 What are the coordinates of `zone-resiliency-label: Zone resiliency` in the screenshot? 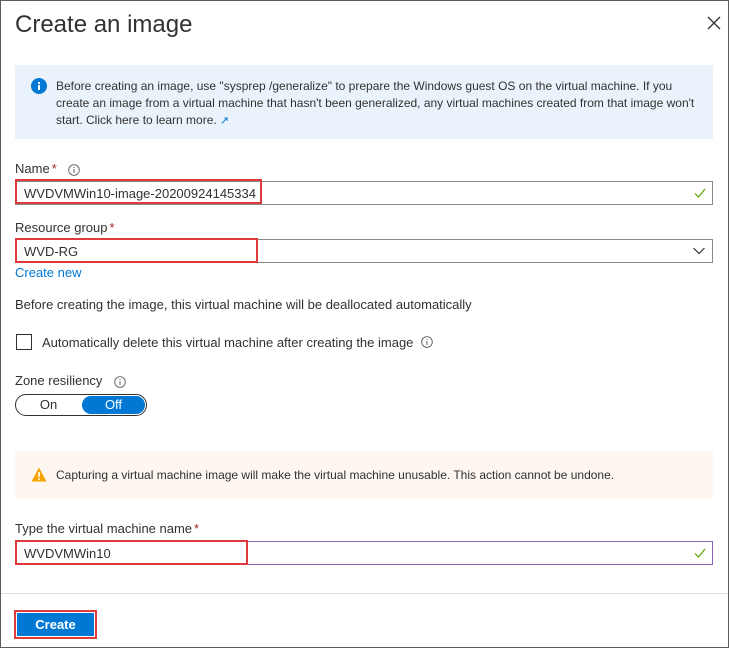 It's located at (70, 380).